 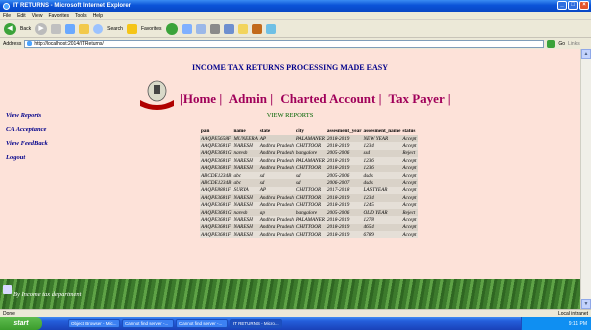 I want to click on nav-tax-payer: Tax Payer |, so click(x=420, y=98).